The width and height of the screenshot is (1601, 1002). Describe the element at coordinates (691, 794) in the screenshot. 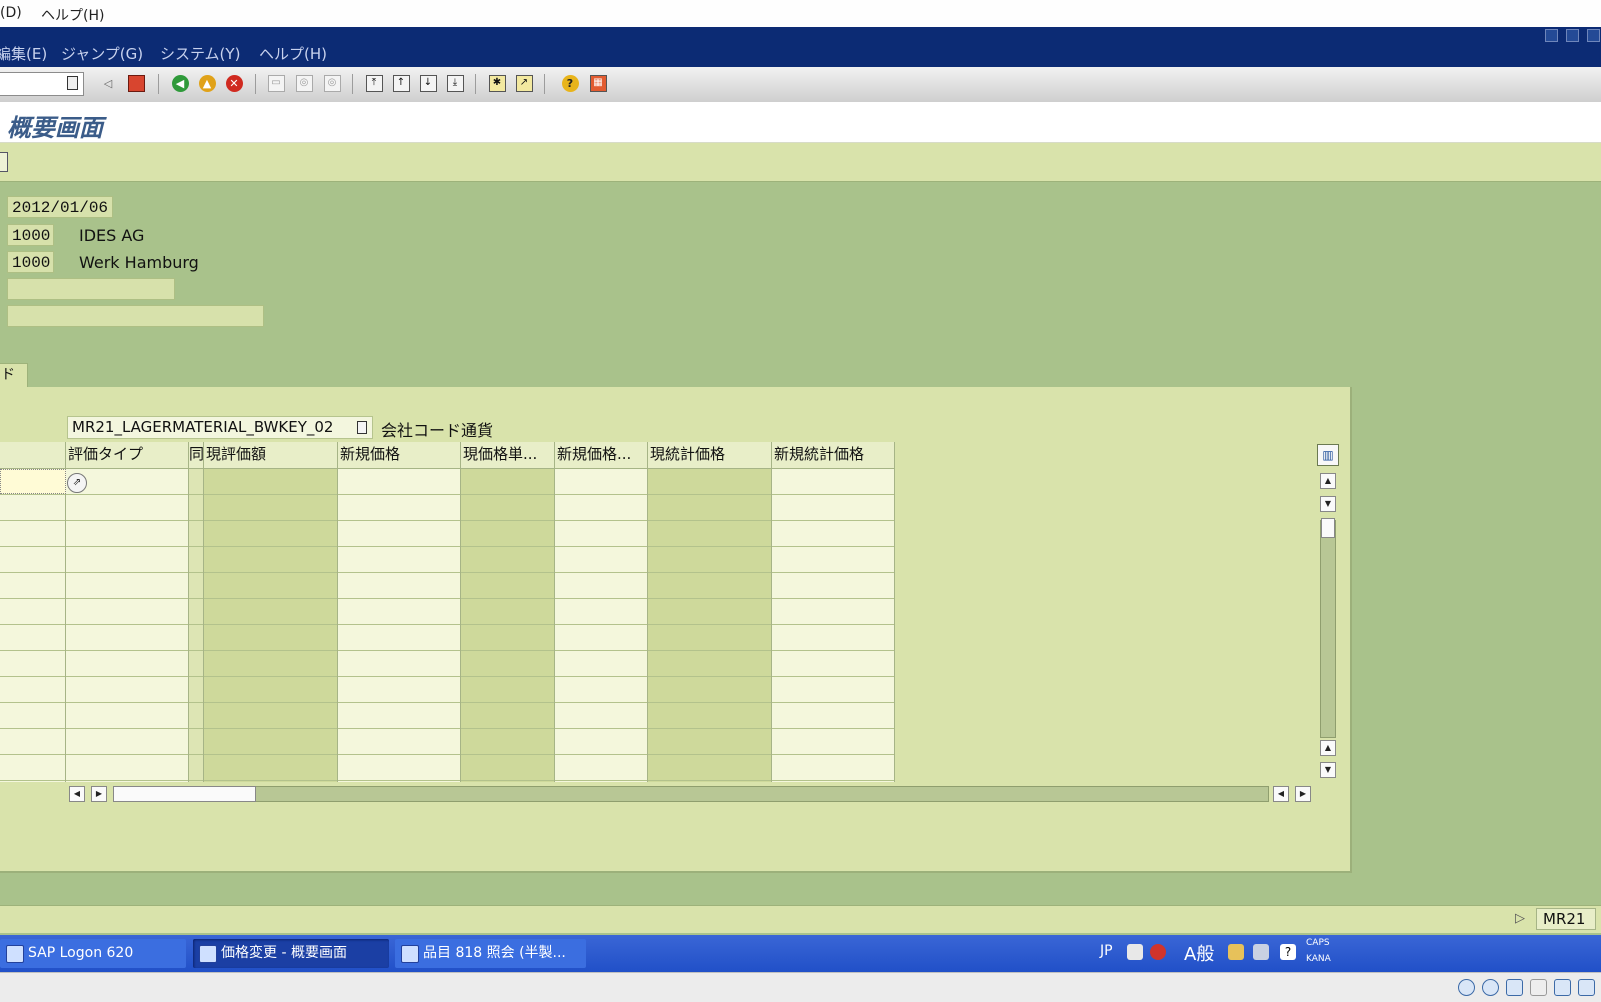

I see `horizontal-scrollbar` at that location.